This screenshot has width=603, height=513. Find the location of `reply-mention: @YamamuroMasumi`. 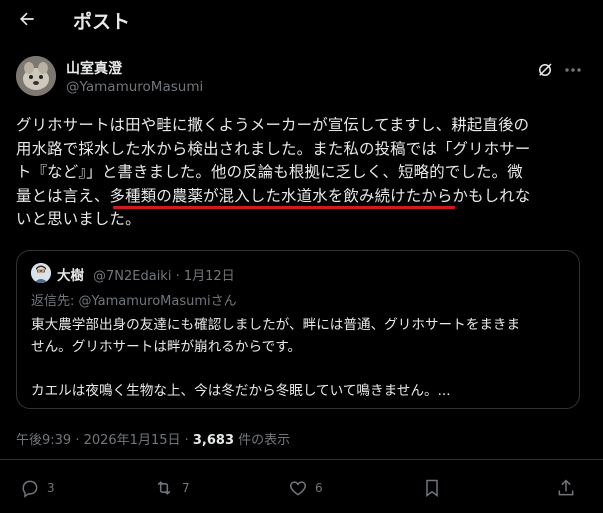

reply-mention: @YamamuroMasumi is located at coordinates (145, 301).